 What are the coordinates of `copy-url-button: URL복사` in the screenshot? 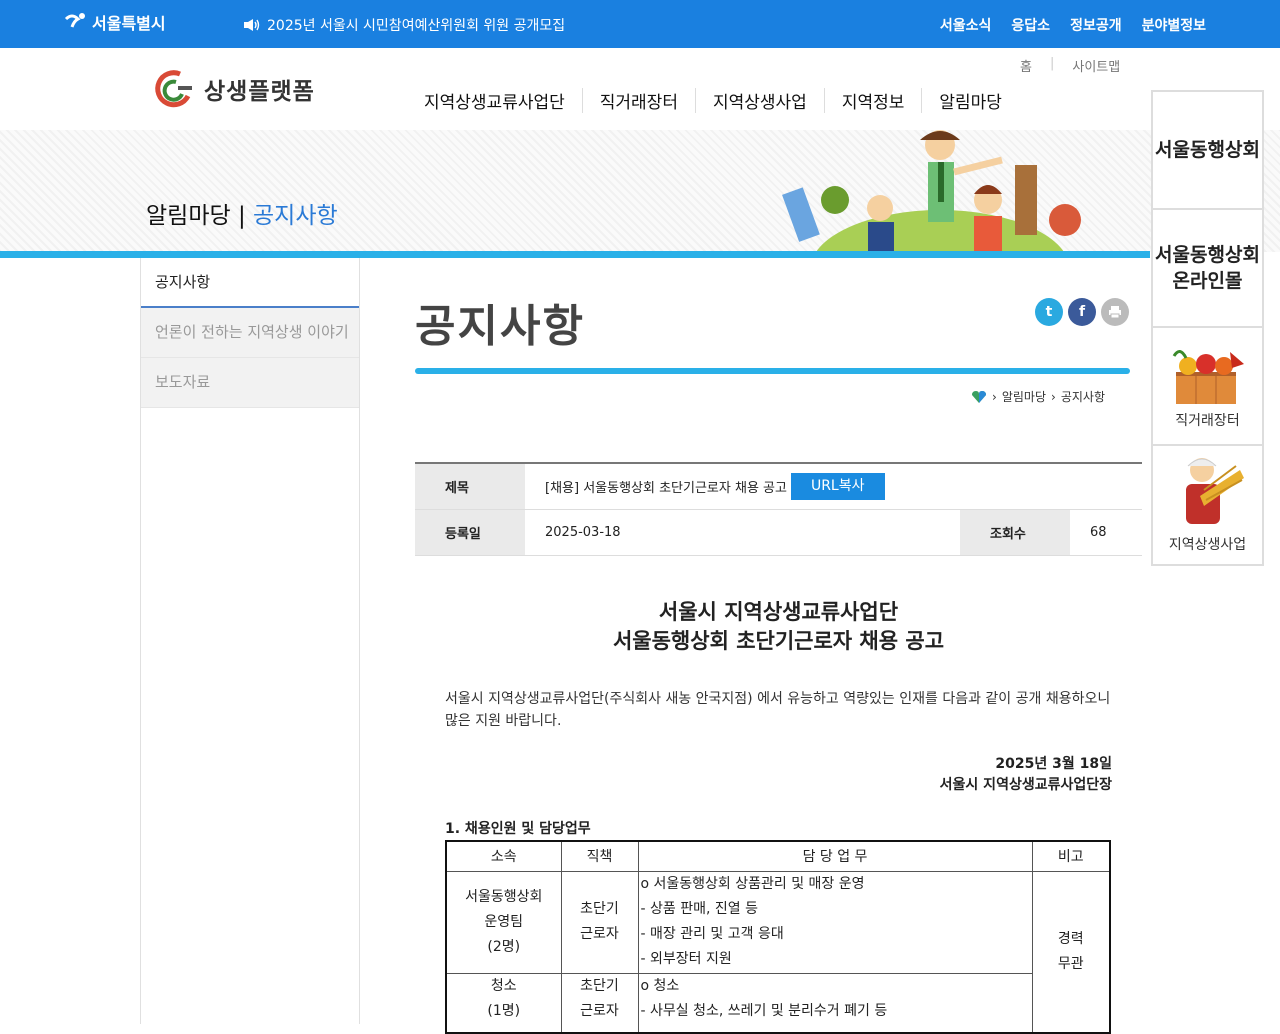 It's located at (837, 486).